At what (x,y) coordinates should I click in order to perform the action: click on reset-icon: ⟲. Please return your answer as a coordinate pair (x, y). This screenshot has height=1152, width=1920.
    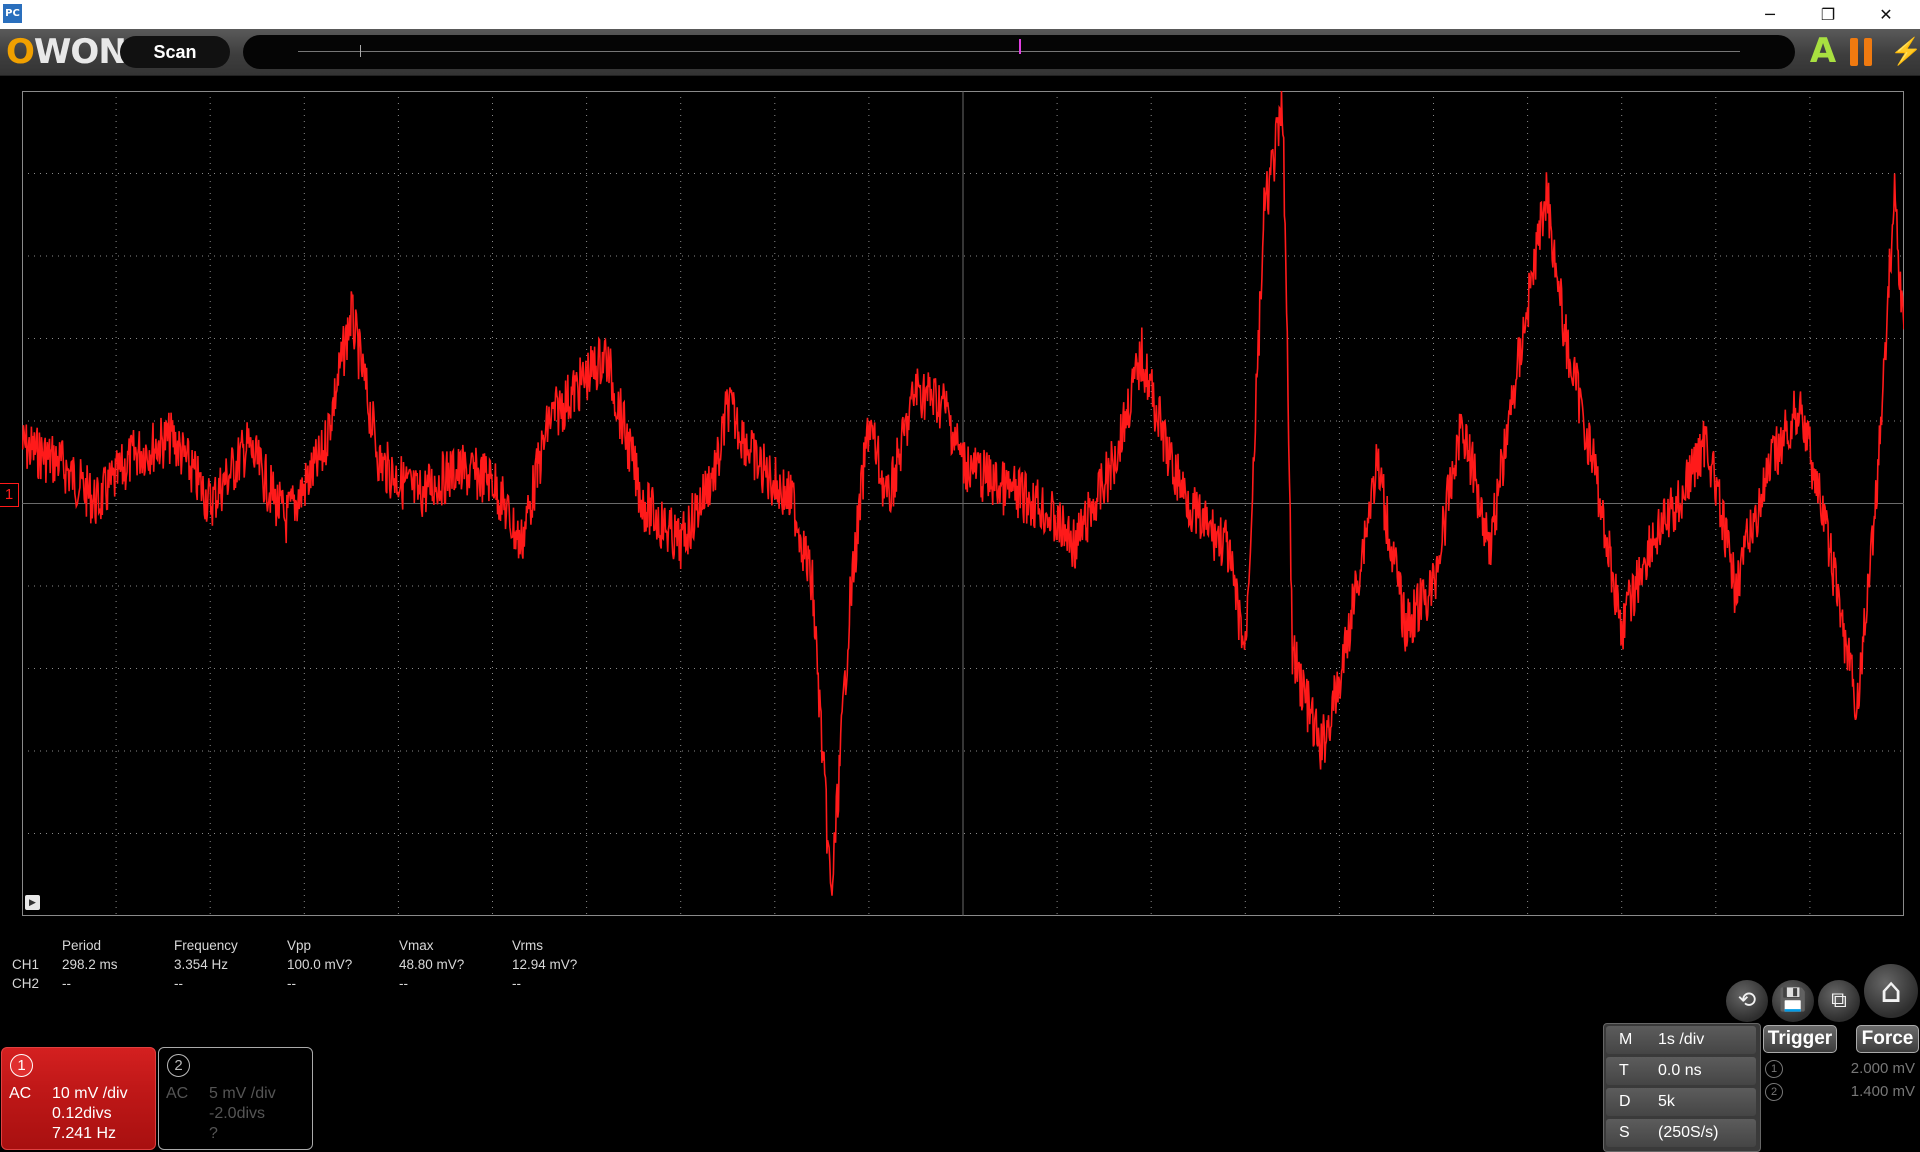
    Looking at the image, I should click on (1747, 1001).